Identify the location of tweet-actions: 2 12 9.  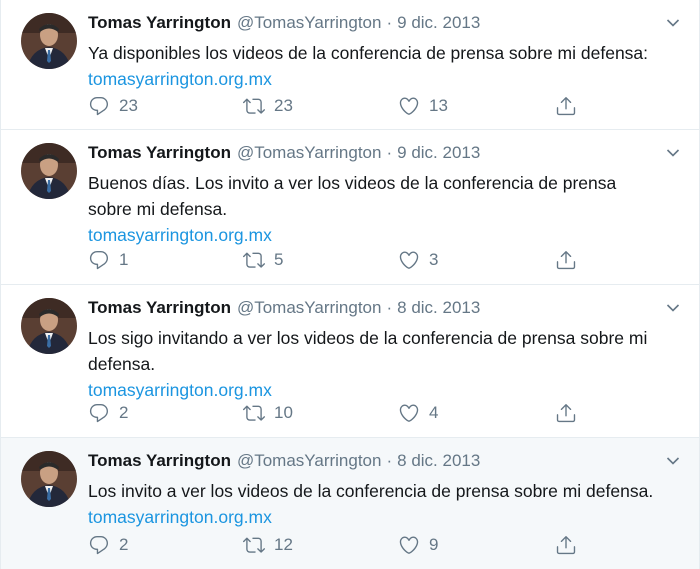
(385, 545).